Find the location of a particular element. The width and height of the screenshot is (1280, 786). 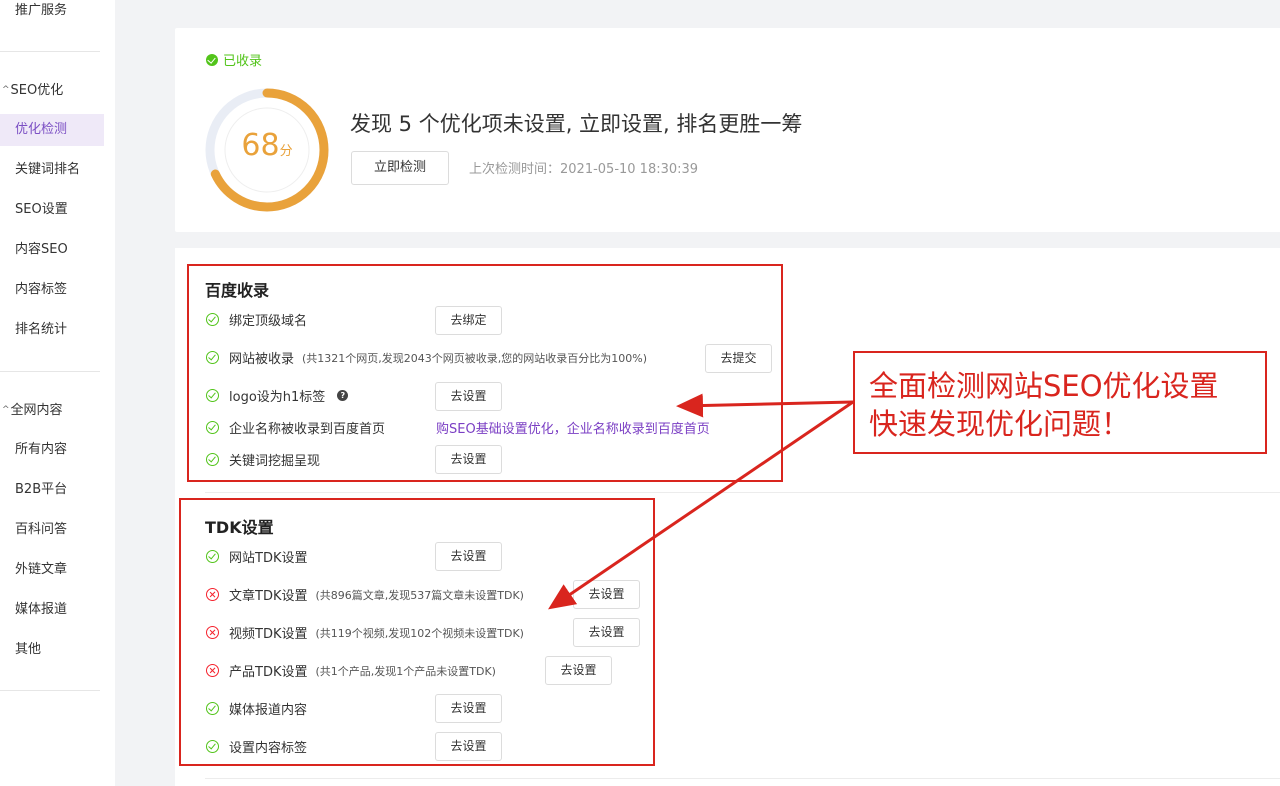

sidebar-item-other: 其他 is located at coordinates (52, 650).